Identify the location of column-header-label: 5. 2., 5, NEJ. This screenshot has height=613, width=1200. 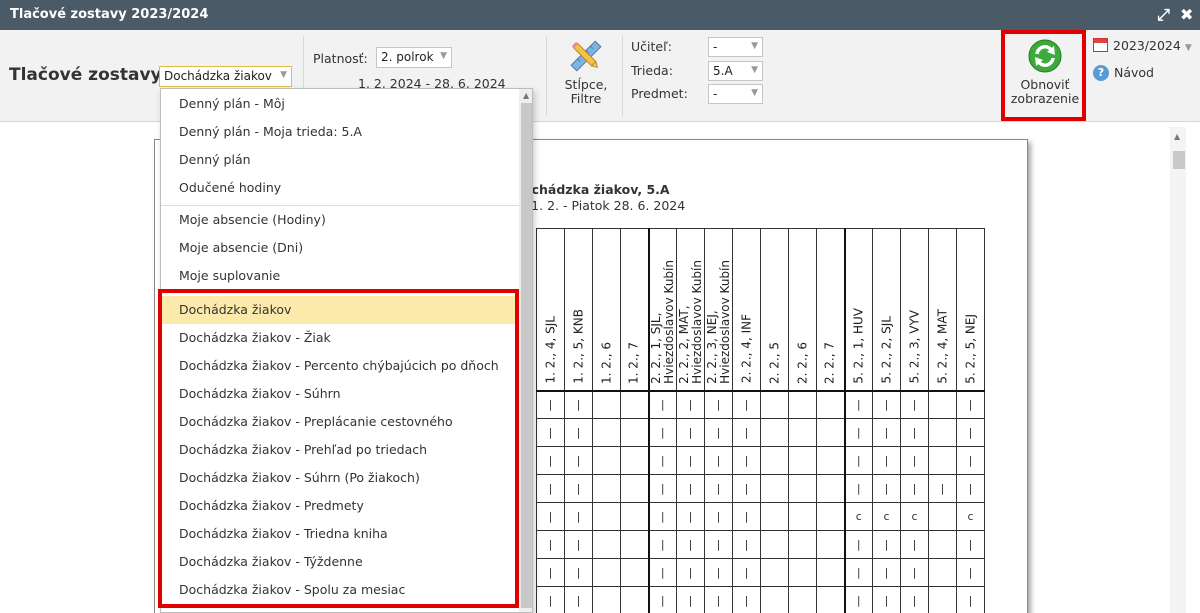
(970, 348).